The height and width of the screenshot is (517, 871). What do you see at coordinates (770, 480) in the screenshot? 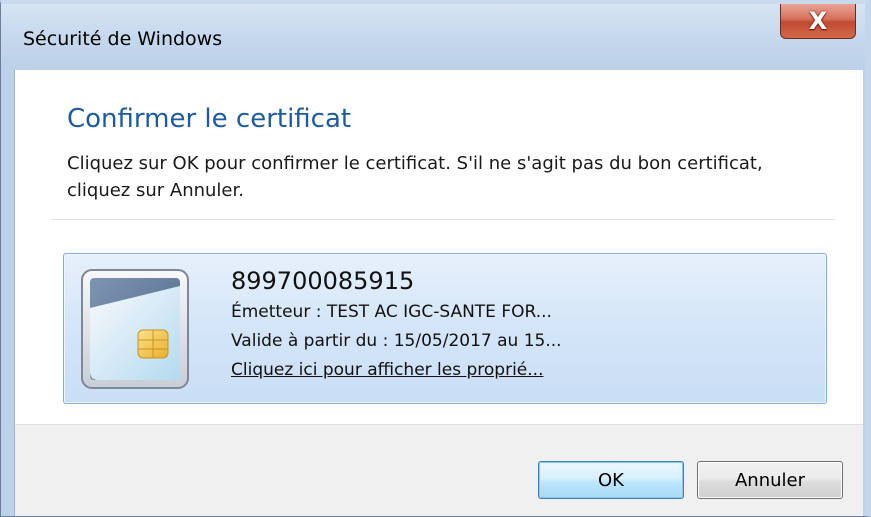
I see `cancel-button: Annuler` at bounding box center [770, 480].